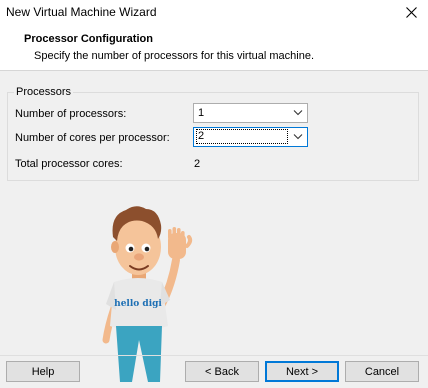  Describe the element at coordinates (302, 371) in the screenshot. I see `next-button: Next >` at that location.